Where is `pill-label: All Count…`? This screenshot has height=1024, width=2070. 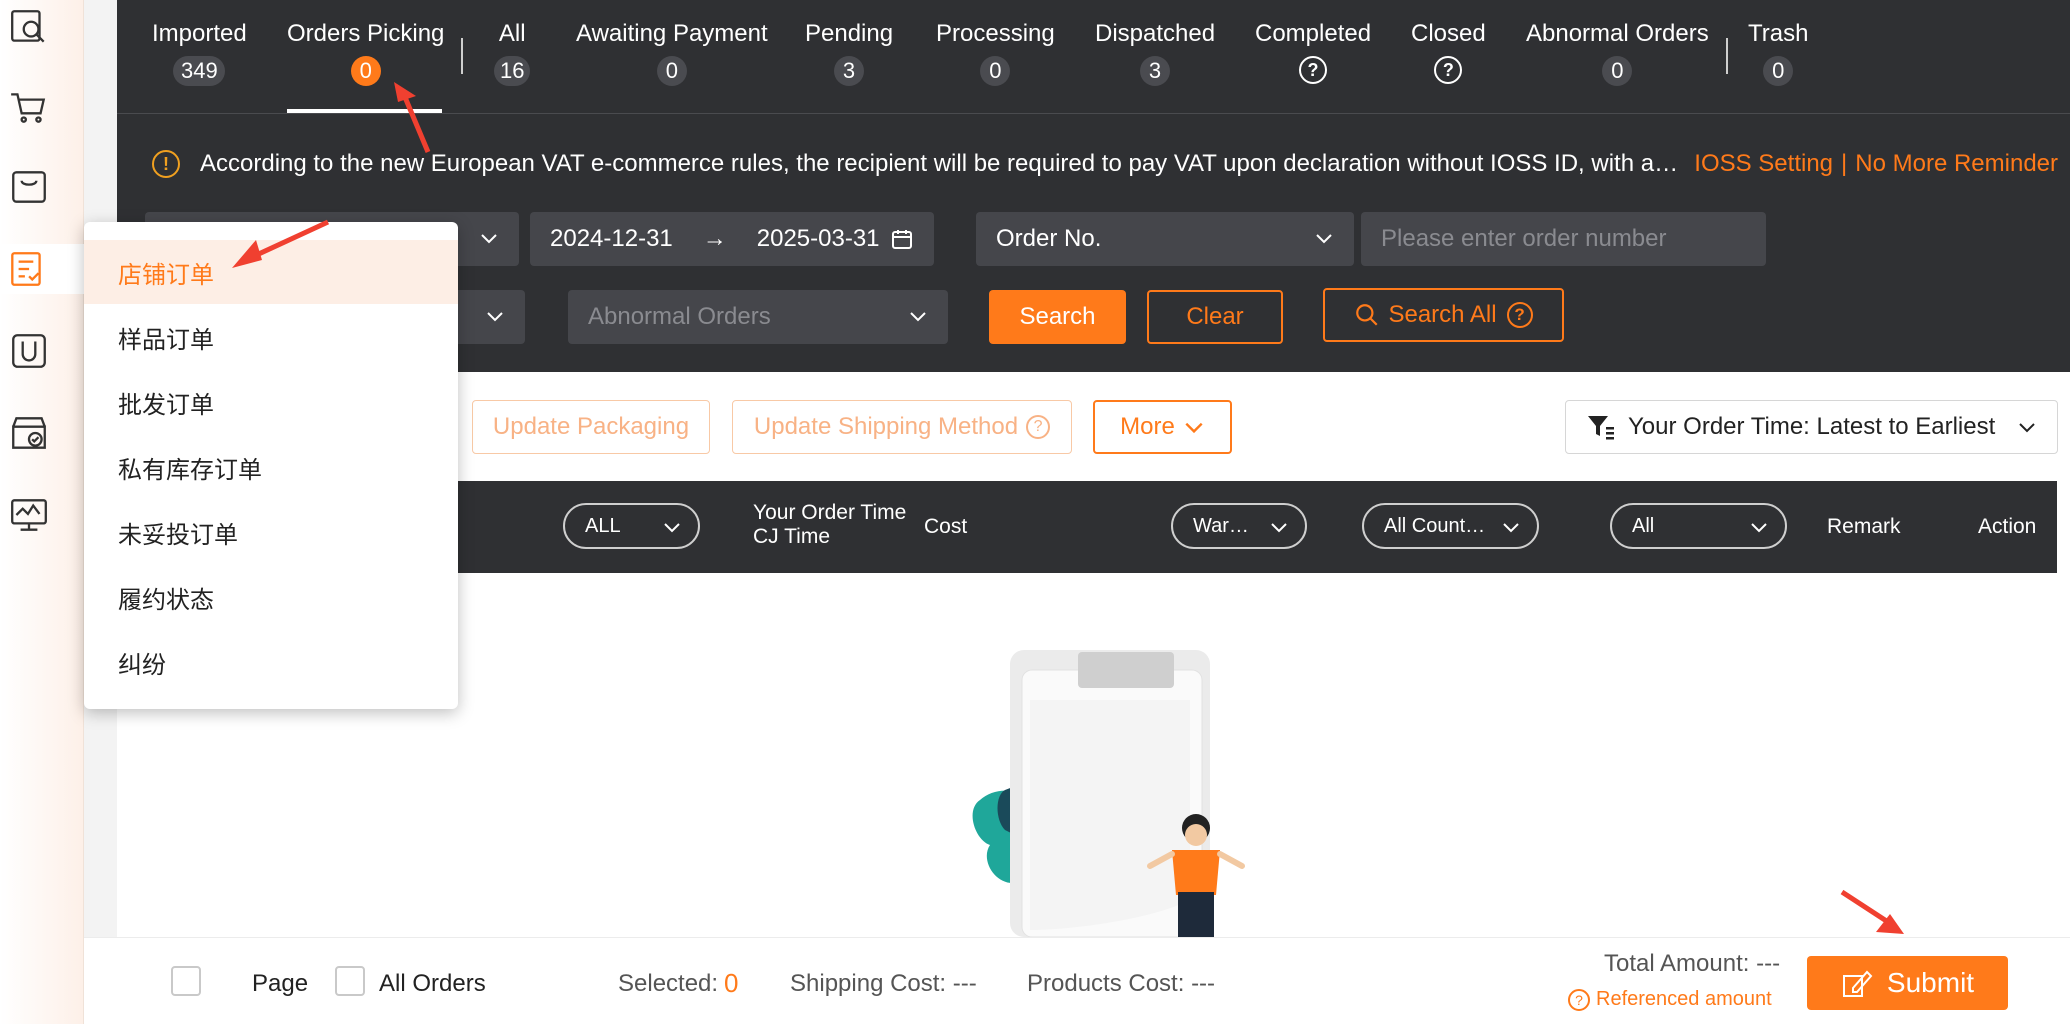 pill-label: All Count… is located at coordinates (1435, 525).